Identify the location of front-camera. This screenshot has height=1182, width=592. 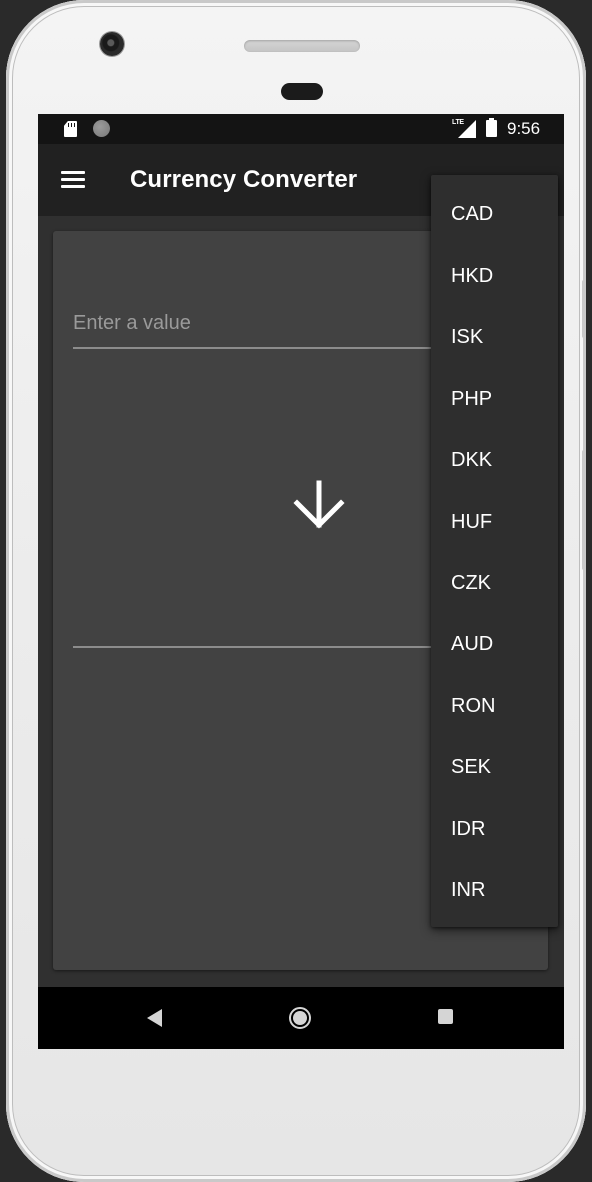
(112, 44).